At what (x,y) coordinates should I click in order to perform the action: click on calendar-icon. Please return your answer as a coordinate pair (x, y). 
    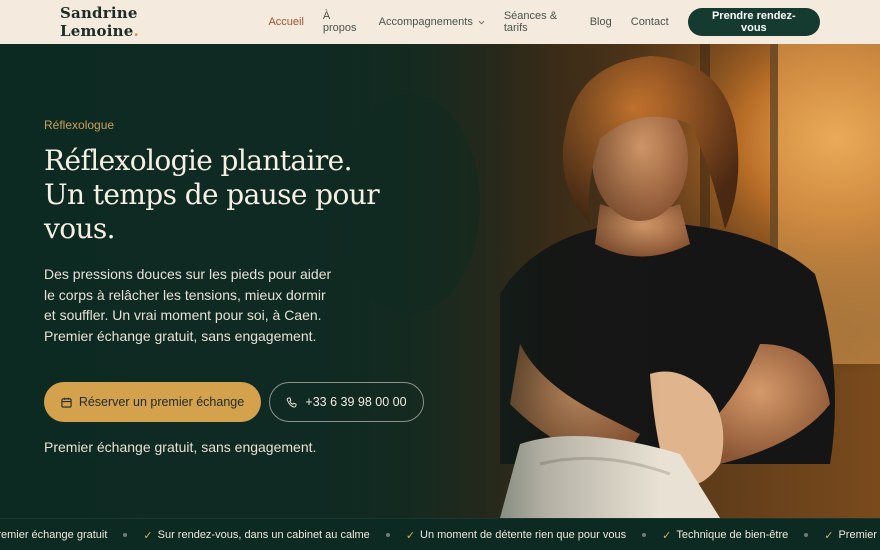
    Looking at the image, I should click on (66, 402).